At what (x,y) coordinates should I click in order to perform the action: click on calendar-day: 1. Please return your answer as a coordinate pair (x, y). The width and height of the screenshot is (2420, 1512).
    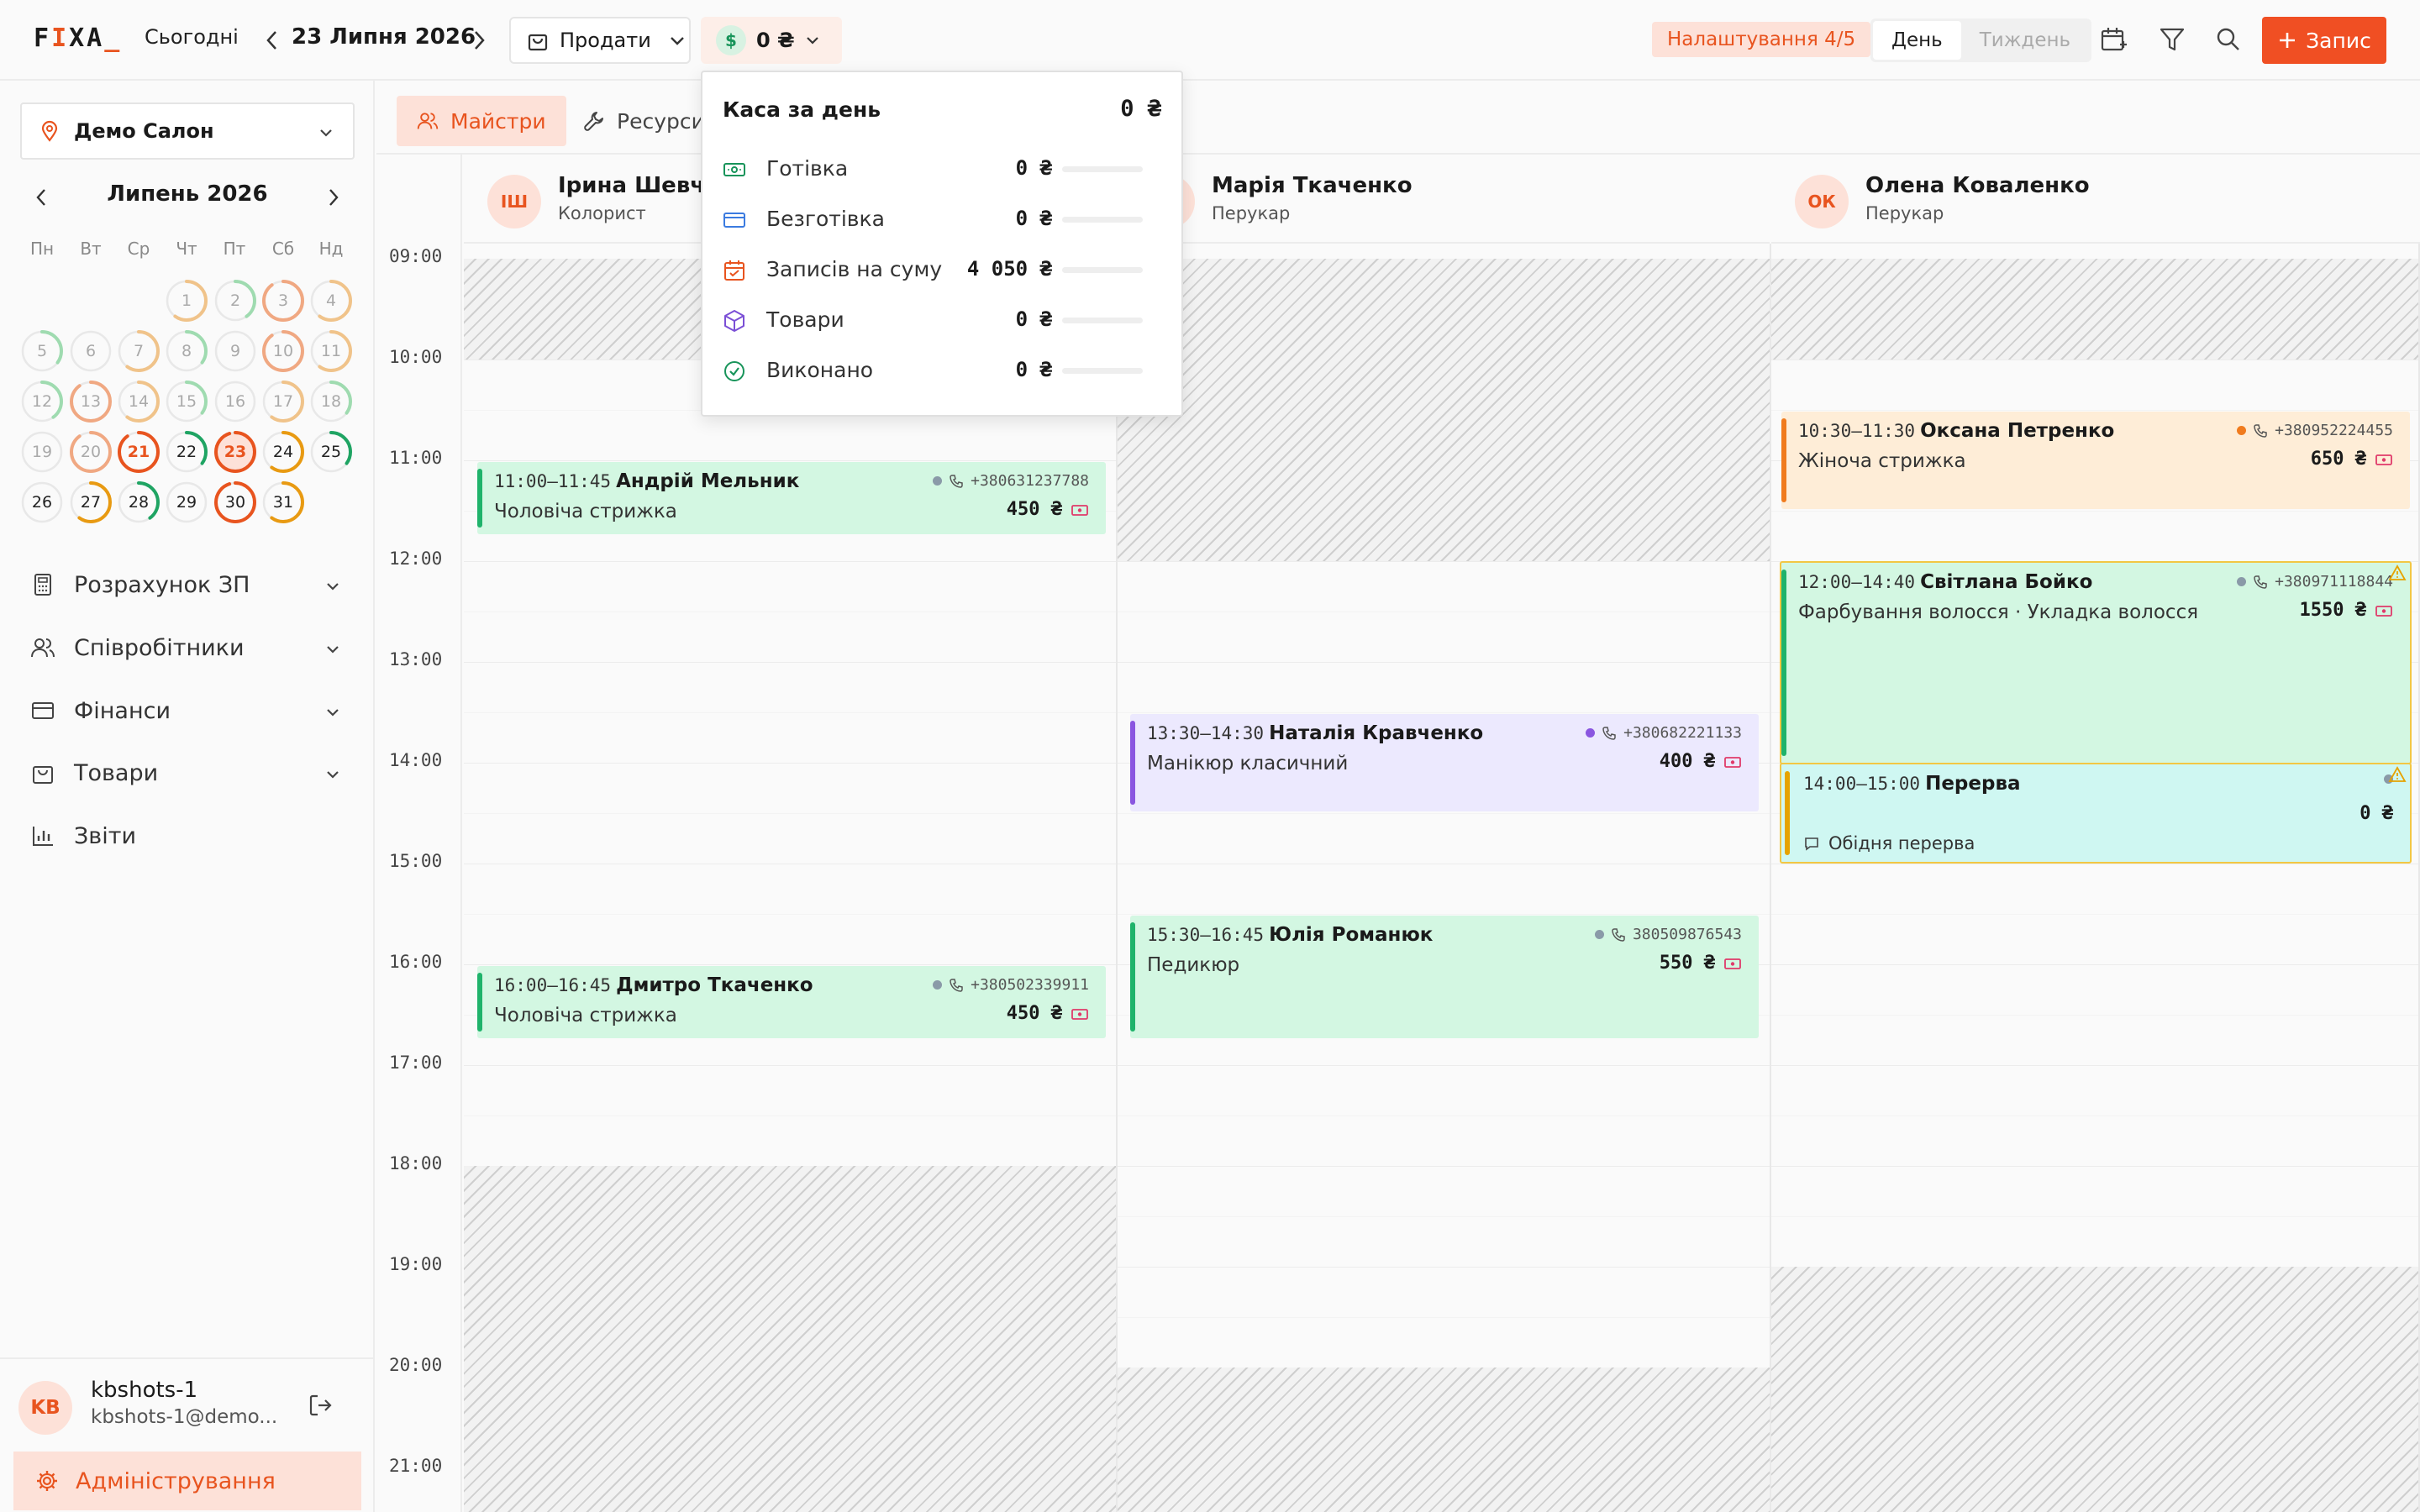
    Looking at the image, I should click on (187, 301).